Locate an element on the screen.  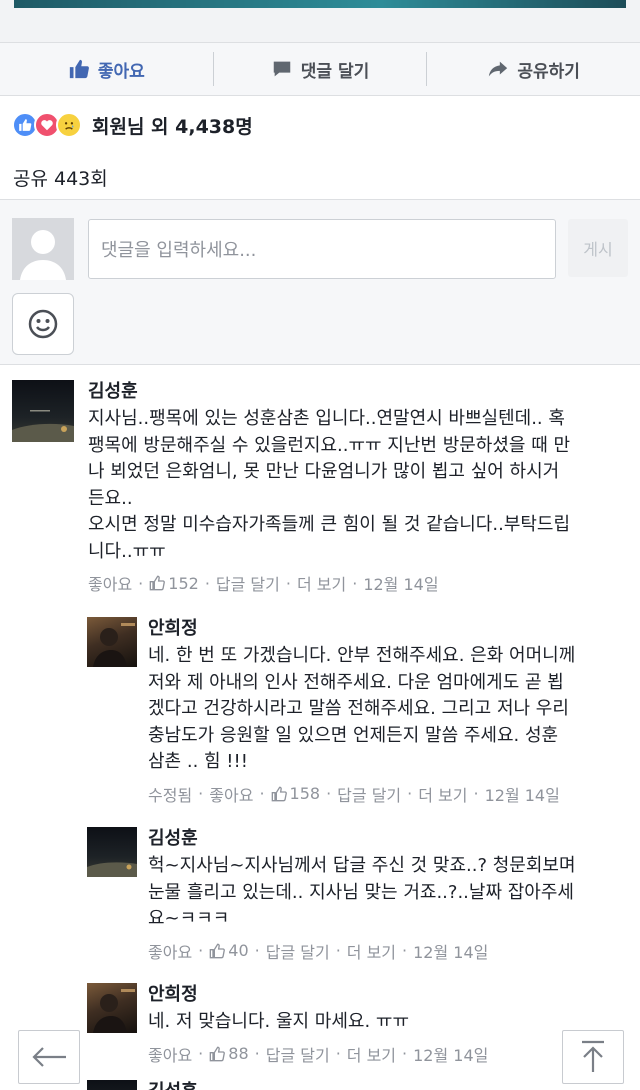
arrow-left-icon is located at coordinates (49, 1057).